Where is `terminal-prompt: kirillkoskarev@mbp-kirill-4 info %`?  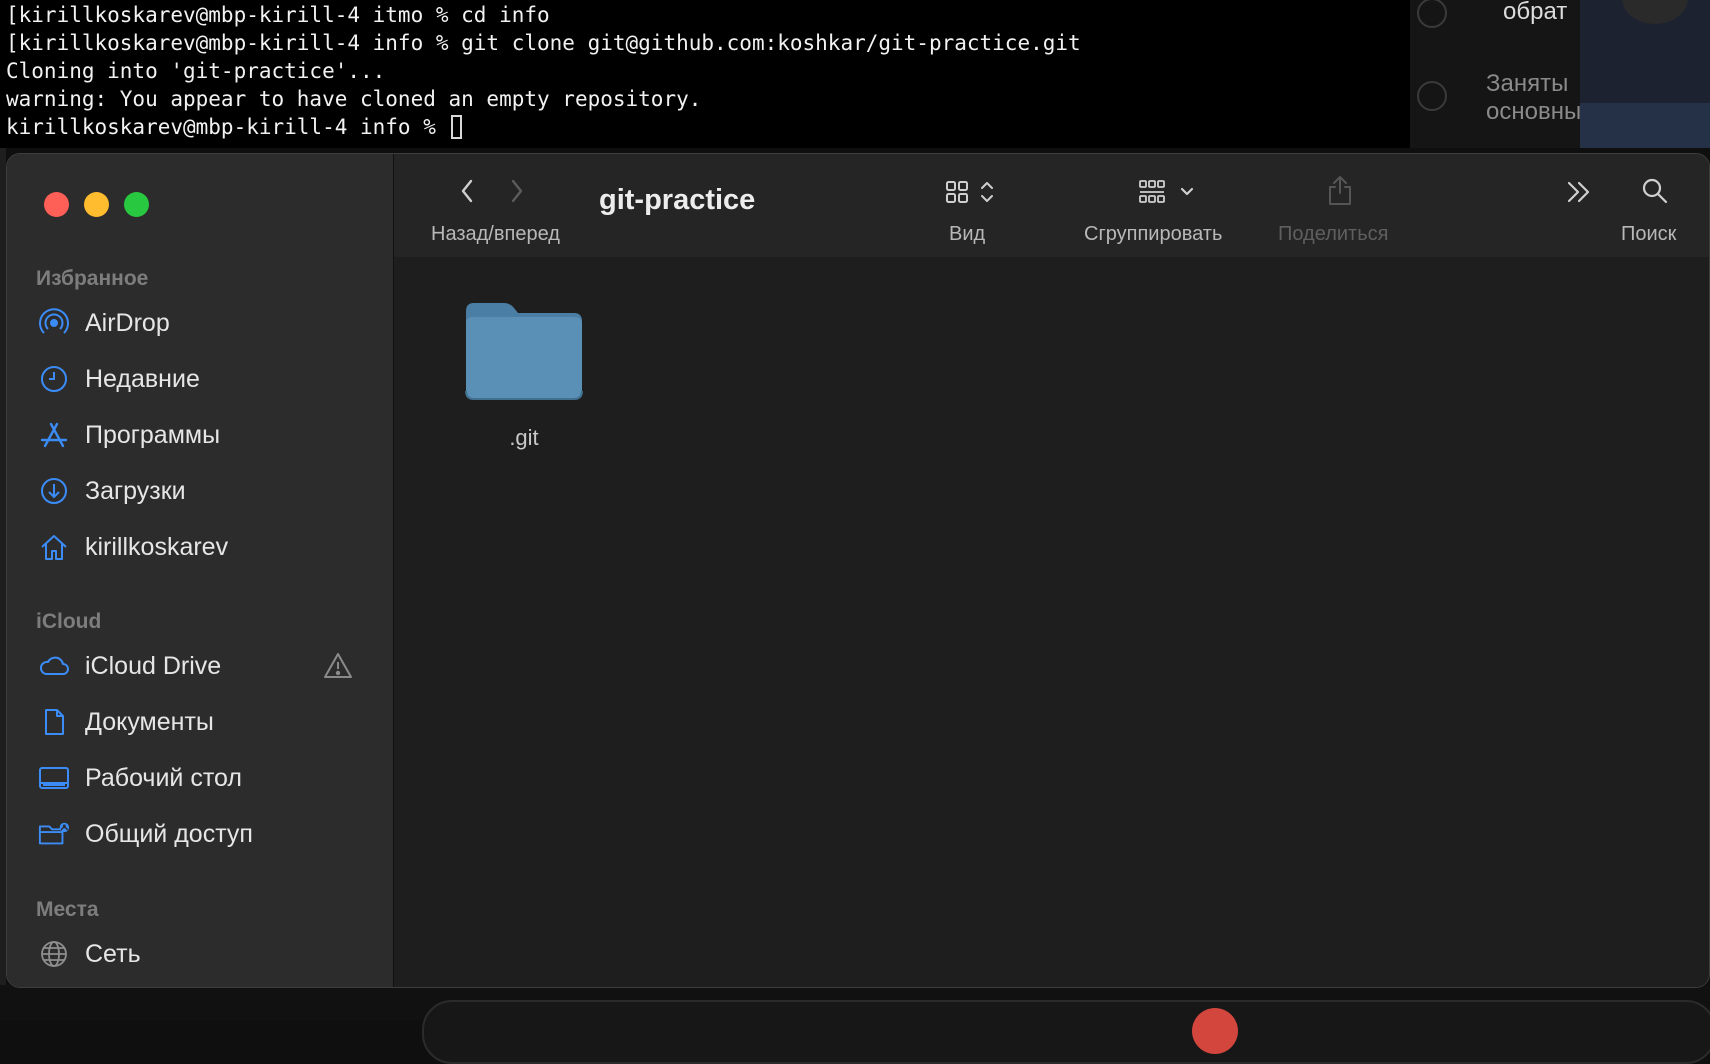 terminal-prompt: kirillkoskarev@mbp-kirill-4 info % is located at coordinates (227, 127).